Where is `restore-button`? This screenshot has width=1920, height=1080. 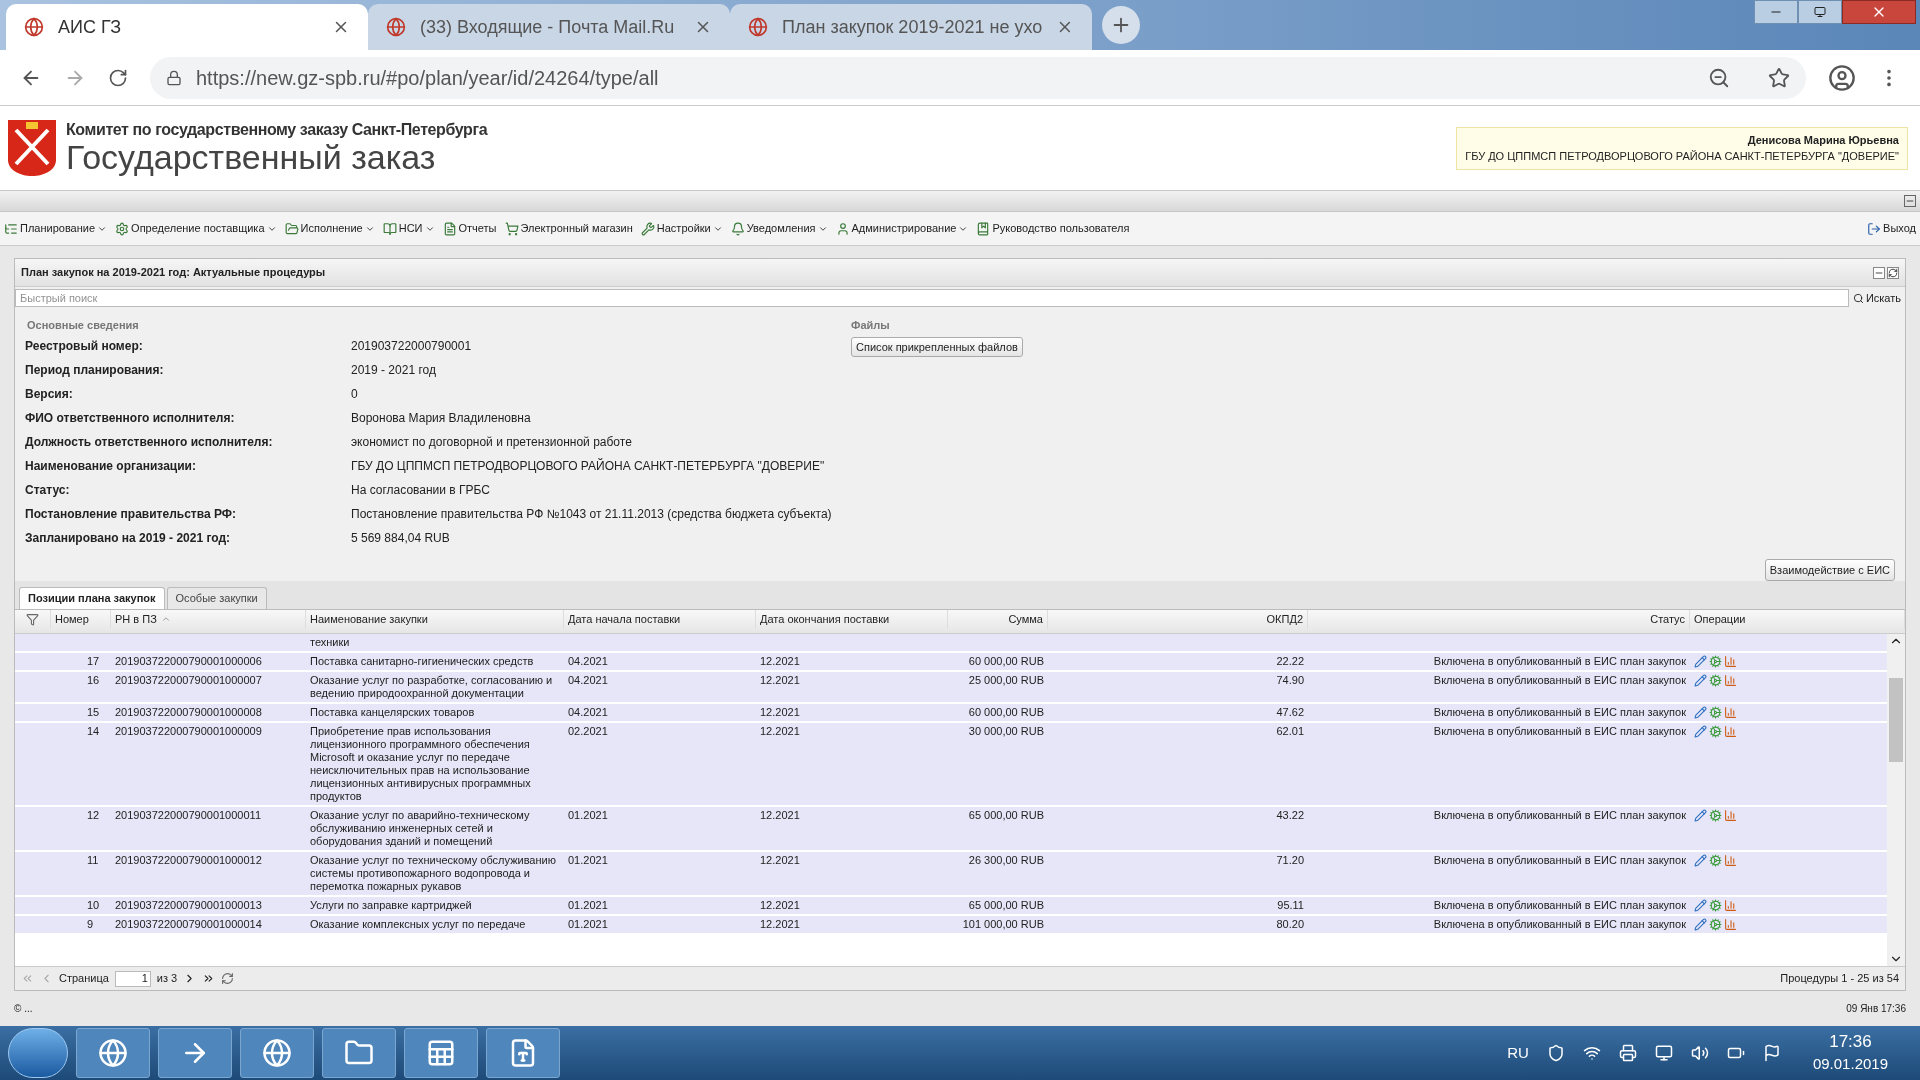 restore-button is located at coordinates (1820, 12).